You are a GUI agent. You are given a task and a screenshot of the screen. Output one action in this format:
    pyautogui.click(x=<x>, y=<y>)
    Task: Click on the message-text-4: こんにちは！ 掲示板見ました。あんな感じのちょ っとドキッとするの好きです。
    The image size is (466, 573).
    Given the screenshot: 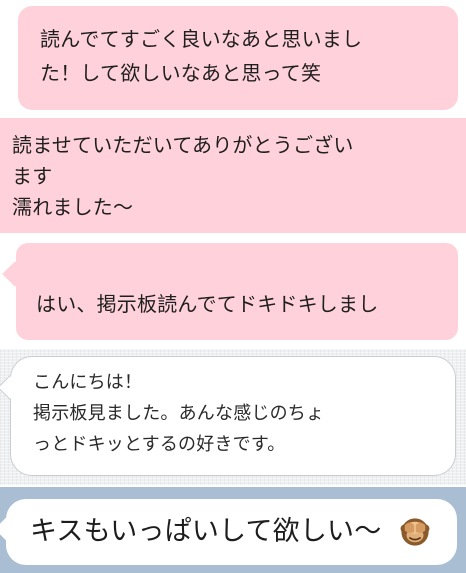 What is the action you would take?
    pyautogui.click(x=179, y=413)
    